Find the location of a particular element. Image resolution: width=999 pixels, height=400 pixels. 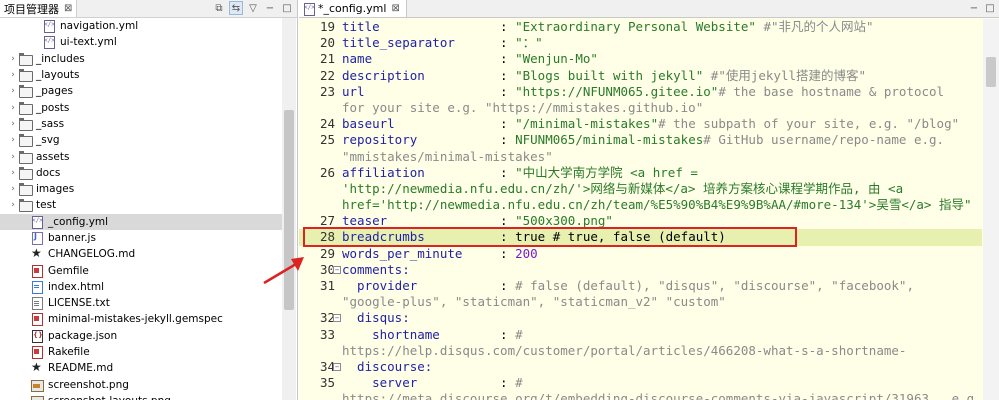

tree-item: › _posts is located at coordinates (141, 107).